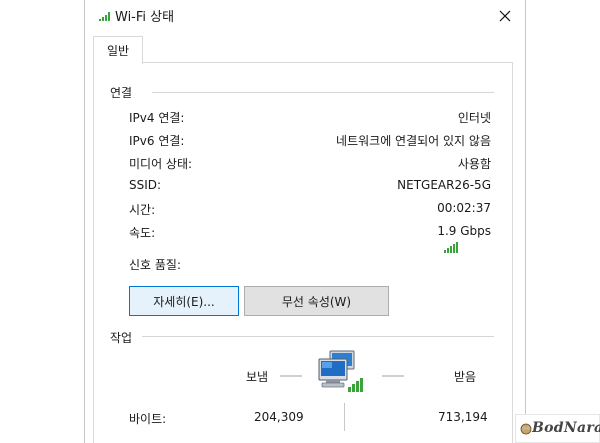  Describe the element at coordinates (393, 376) in the screenshot. I see `received-dash` at that location.